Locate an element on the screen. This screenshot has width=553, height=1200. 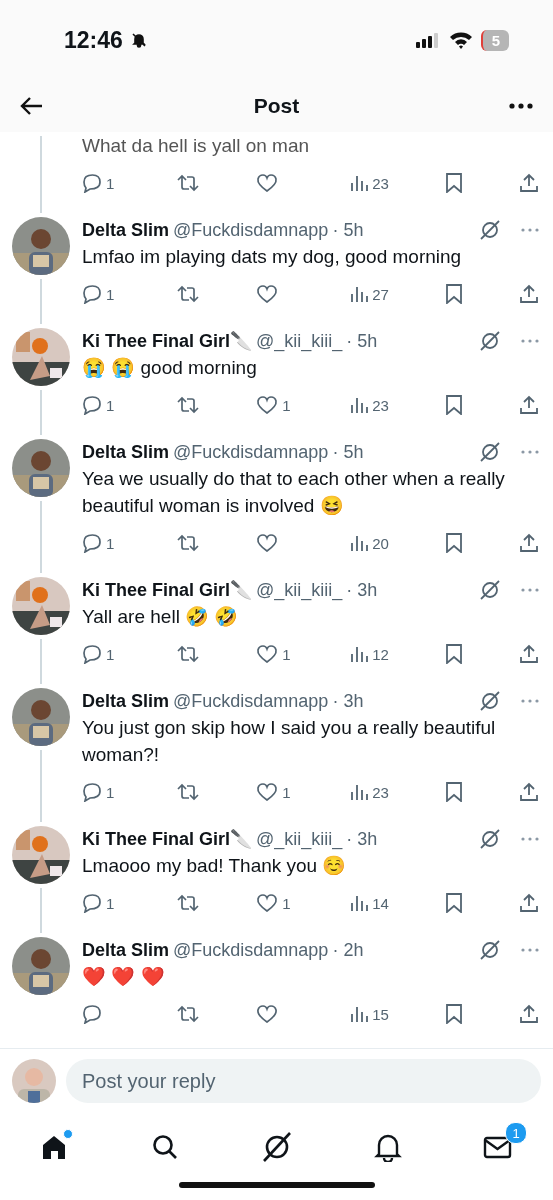
wifi-icon is located at coordinates (460, 40).